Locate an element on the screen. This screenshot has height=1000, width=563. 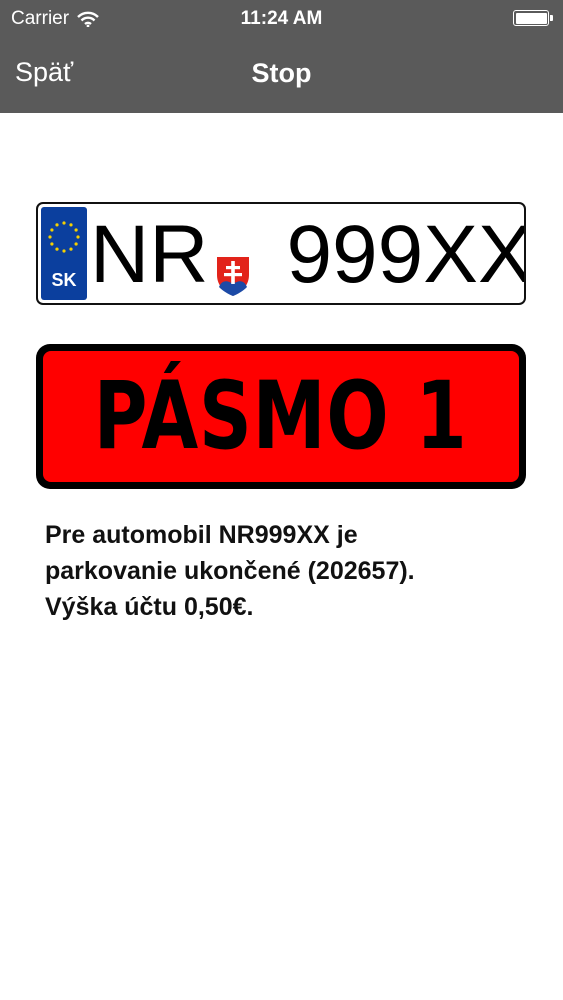
zone-background: PÁSMO 1 is located at coordinates (281, 416).